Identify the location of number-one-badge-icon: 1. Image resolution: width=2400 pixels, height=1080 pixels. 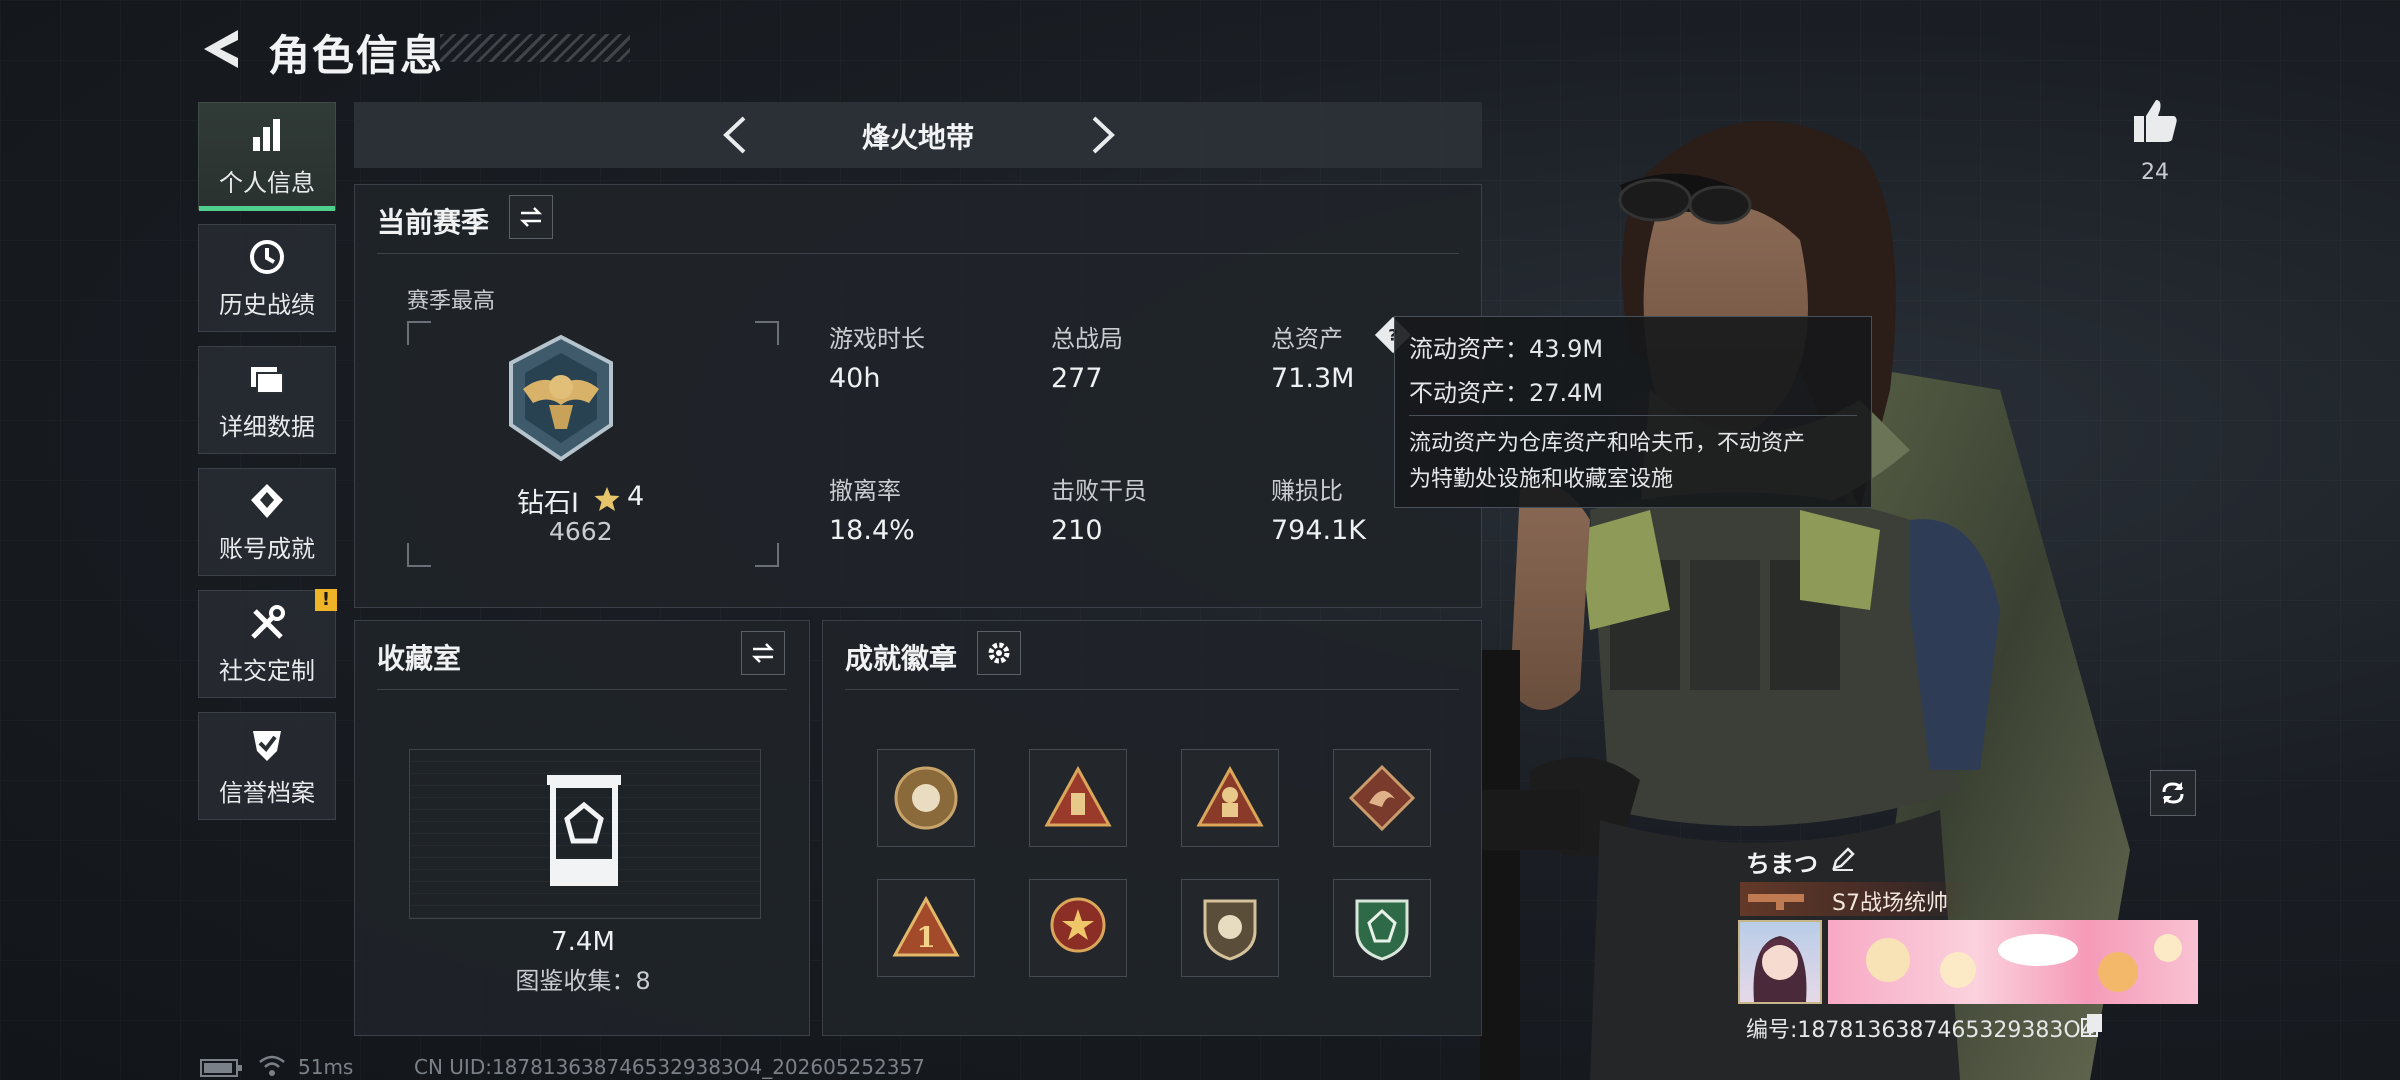
(926, 926).